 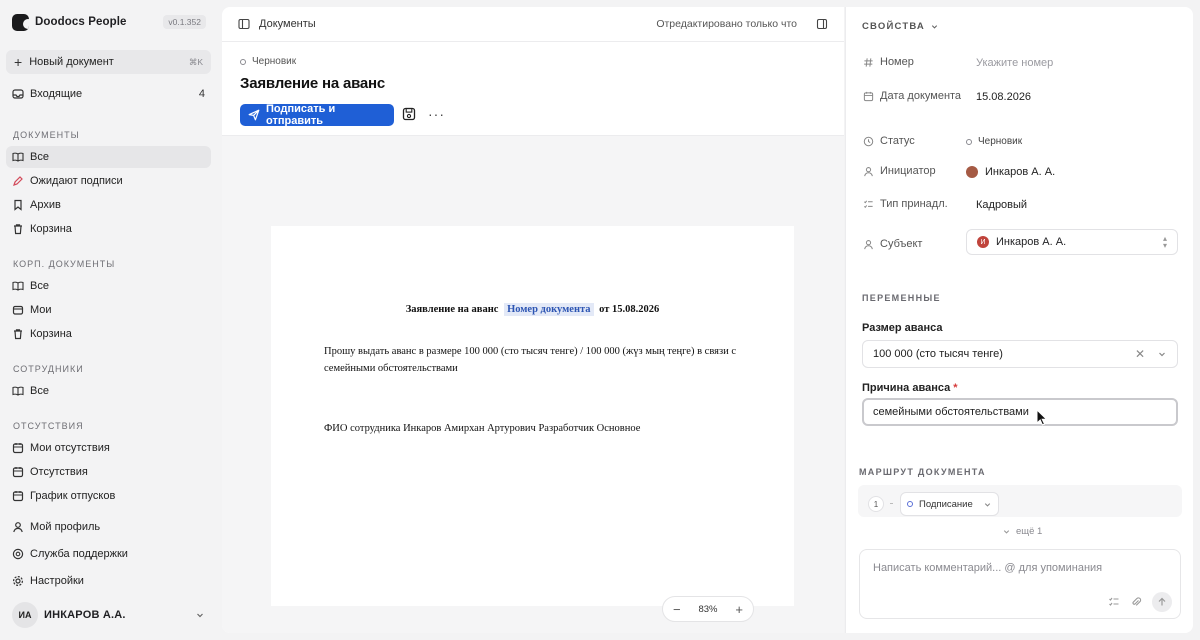 I want to click on zoom-in-button: +, so click(x=739, y=609).